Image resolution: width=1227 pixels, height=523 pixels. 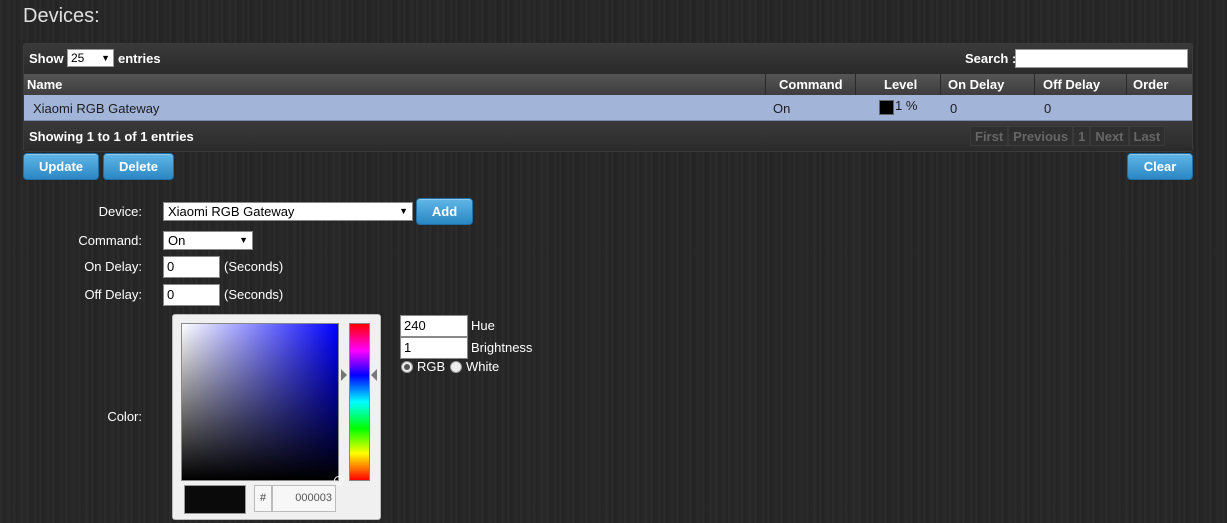 What do you see at coordinates (1071, 84) in the screenshot?
I see `col-off-delay: Off Delay` at bounding box center [1071, 84].